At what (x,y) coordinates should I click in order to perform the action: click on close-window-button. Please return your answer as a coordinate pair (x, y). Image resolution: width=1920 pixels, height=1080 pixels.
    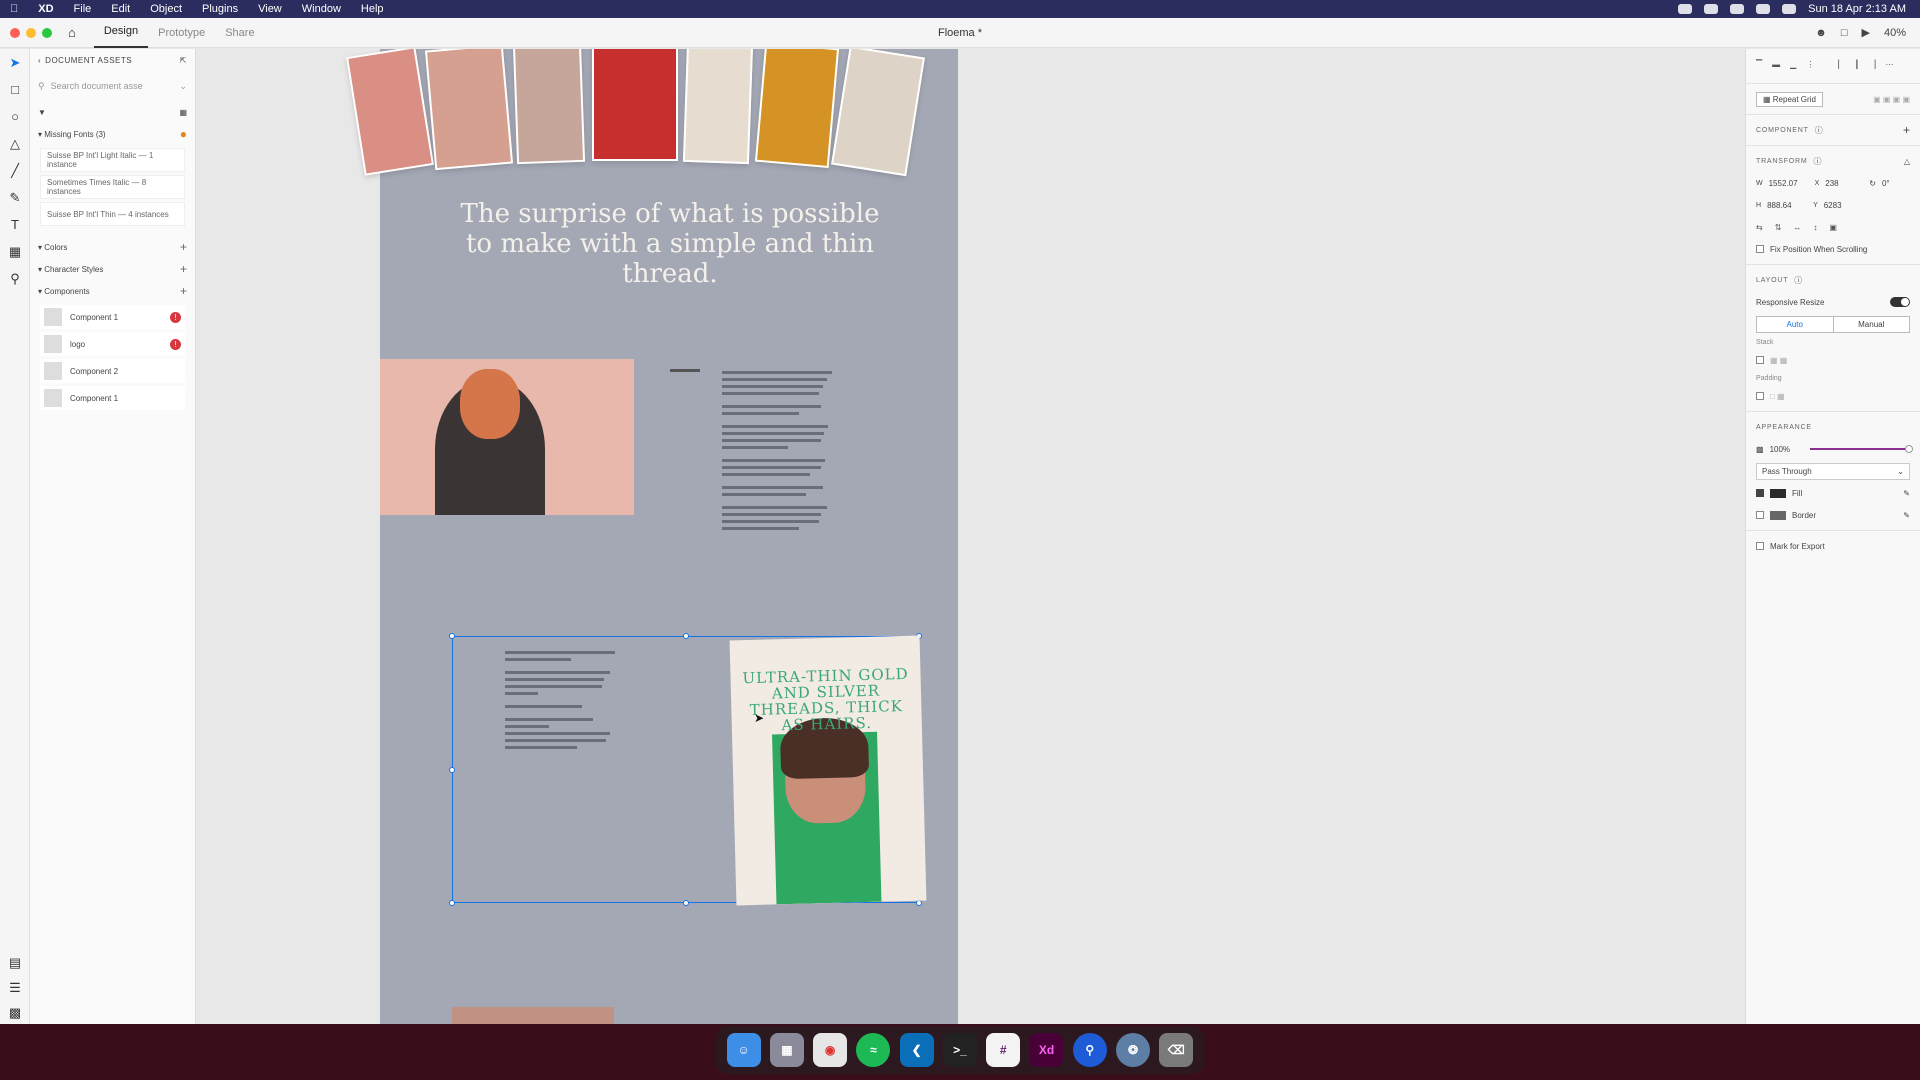
    Looking at the image, I should click on (15, 32).